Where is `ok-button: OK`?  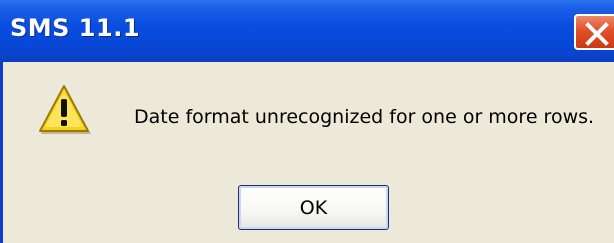
ok-button: OK is located at coordinates (313, 207).